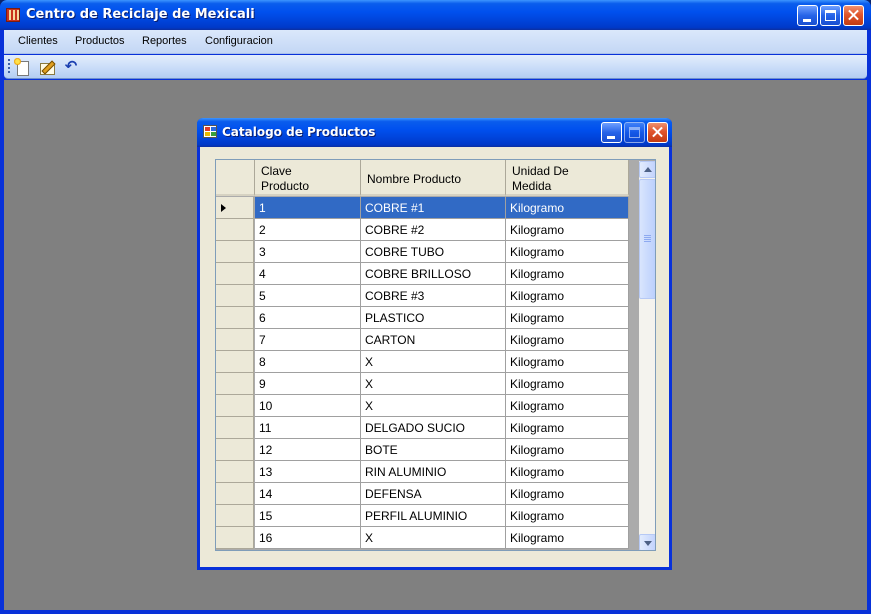 Image resolution: width=871 pixels, height=614 pixels. What do you see at coordinates (308, 318) in the screenshot?
I see `cell-clave: 6` at bounding box center [308, 318].